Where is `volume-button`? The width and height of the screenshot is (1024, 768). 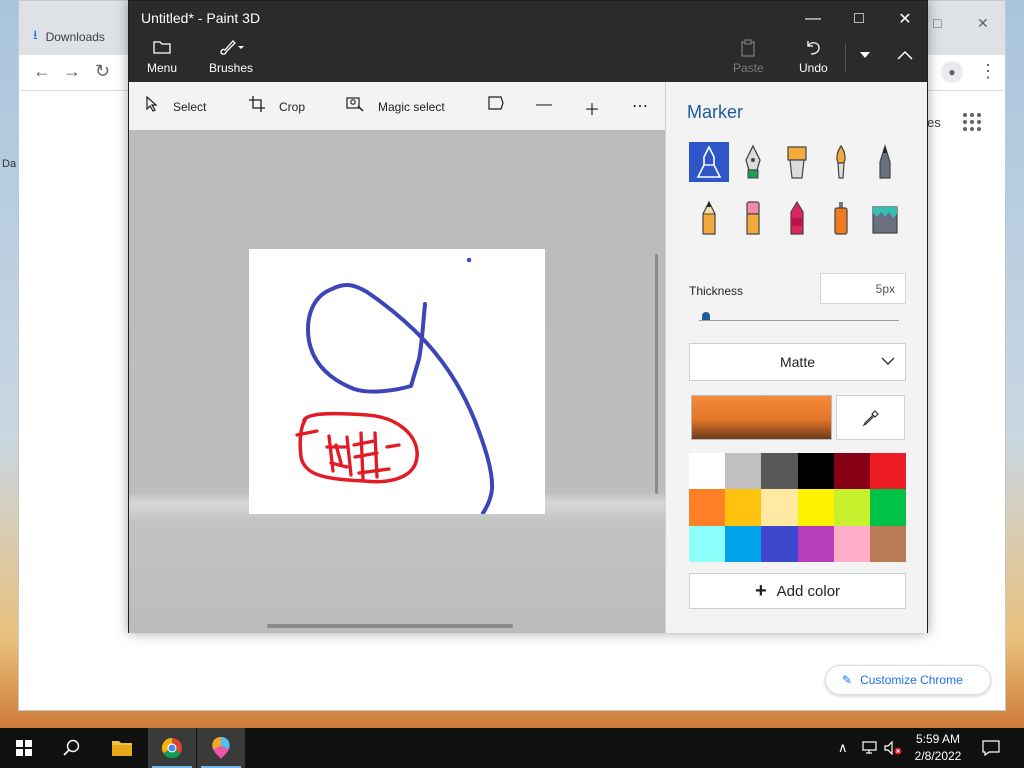
volume-button is located at coordinates (893, 748).